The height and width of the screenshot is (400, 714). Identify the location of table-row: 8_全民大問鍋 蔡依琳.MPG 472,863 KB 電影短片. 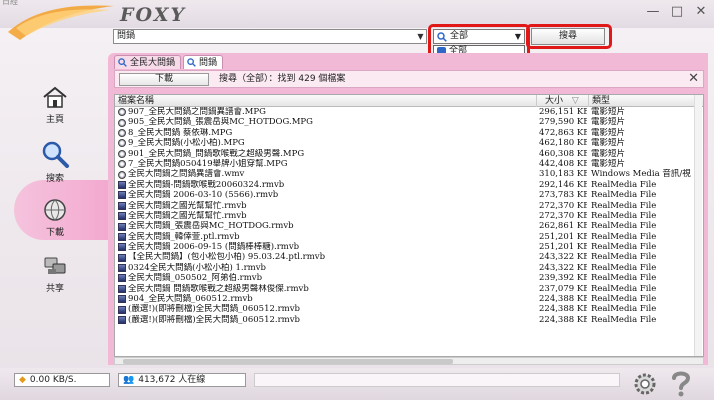
(409, 133).